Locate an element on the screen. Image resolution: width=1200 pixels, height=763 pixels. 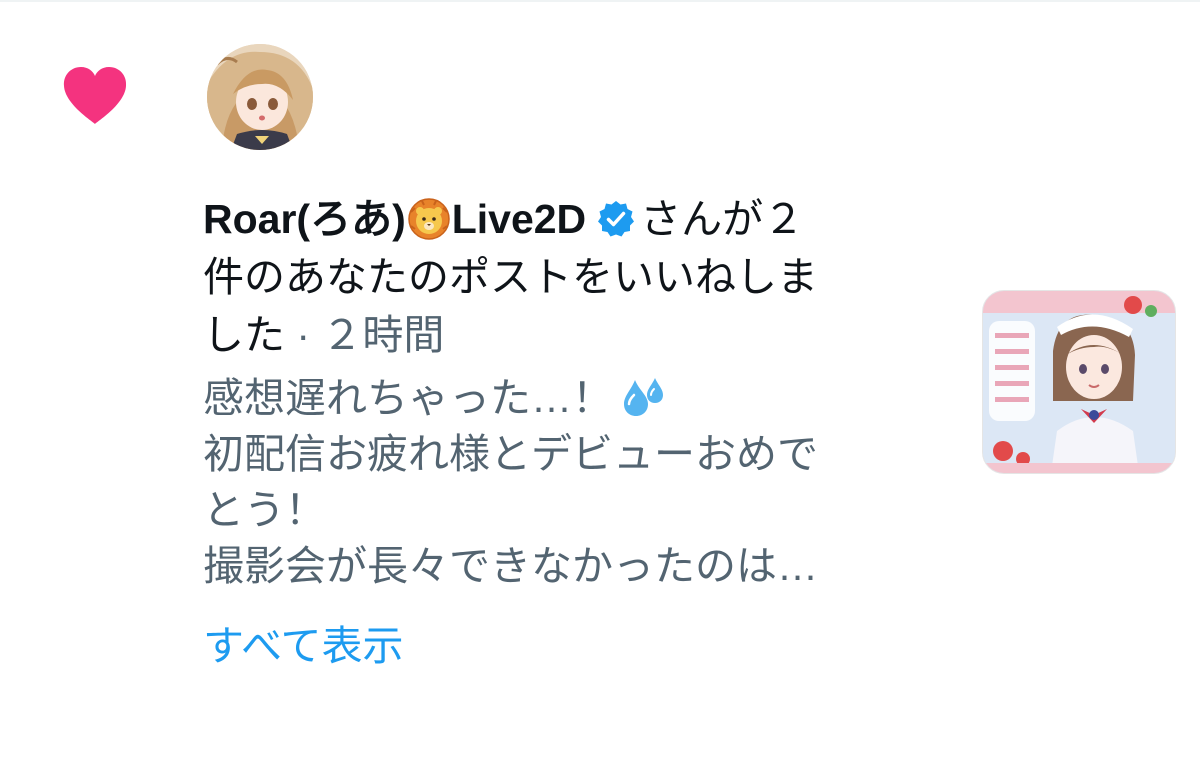
user-name-suffix: Live2D is located at coordinates (519, 219).